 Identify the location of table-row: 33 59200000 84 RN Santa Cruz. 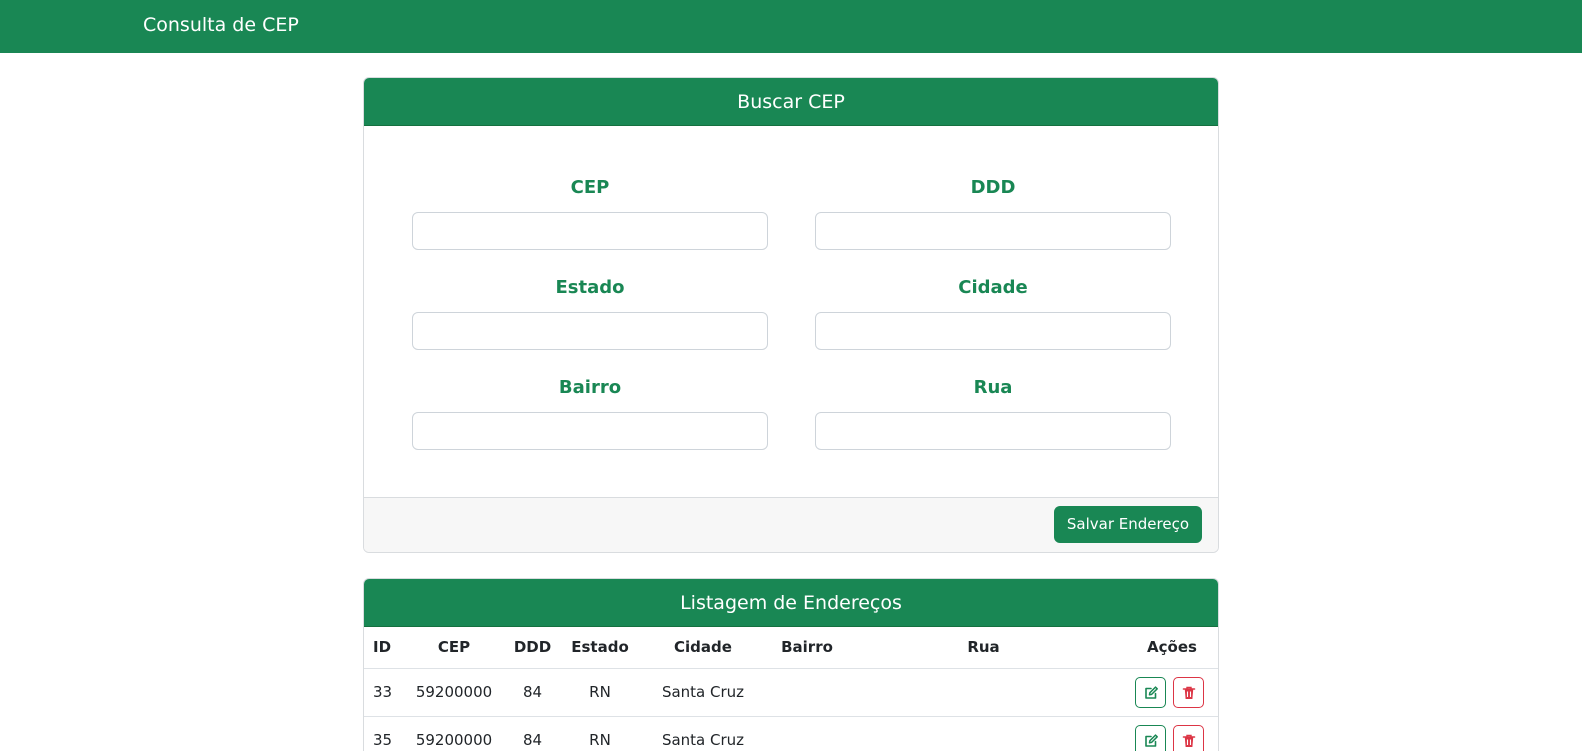
(791, 692).